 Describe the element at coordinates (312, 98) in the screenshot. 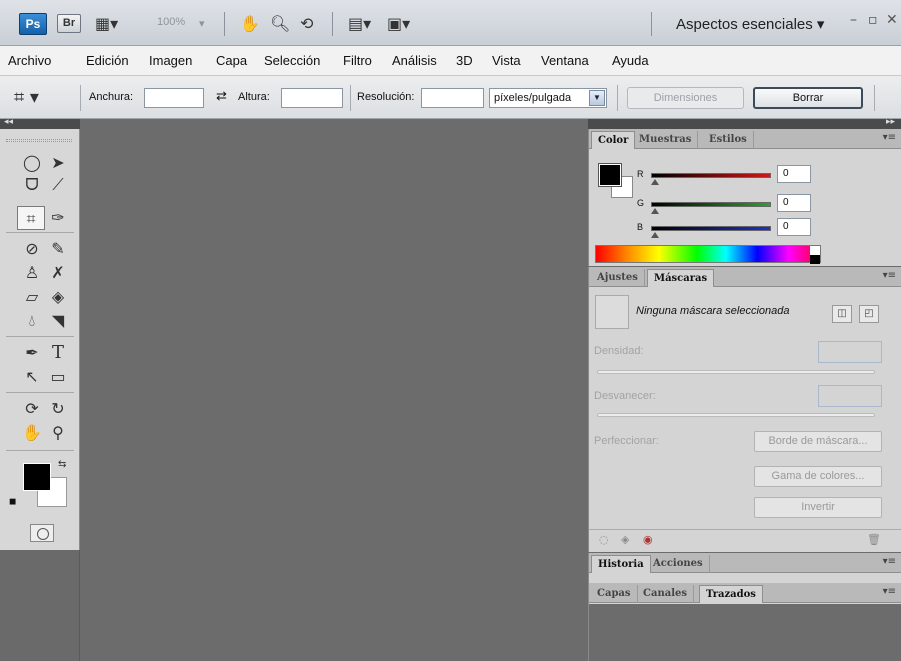

I see `height-field` at that location.